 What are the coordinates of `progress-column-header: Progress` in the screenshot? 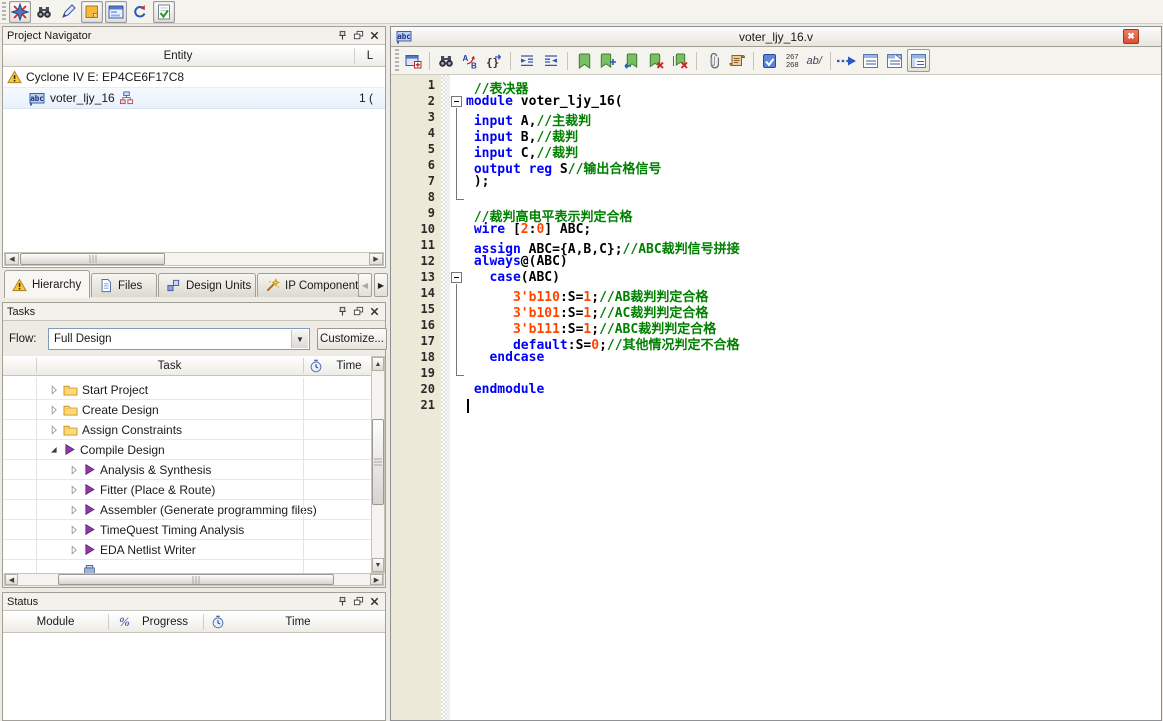 It's located at (165, 622).